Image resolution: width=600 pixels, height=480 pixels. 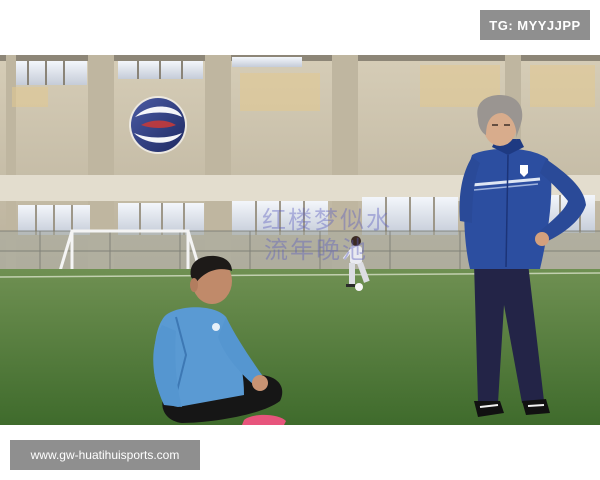 I want to click on football, so click(x=359, y=287).